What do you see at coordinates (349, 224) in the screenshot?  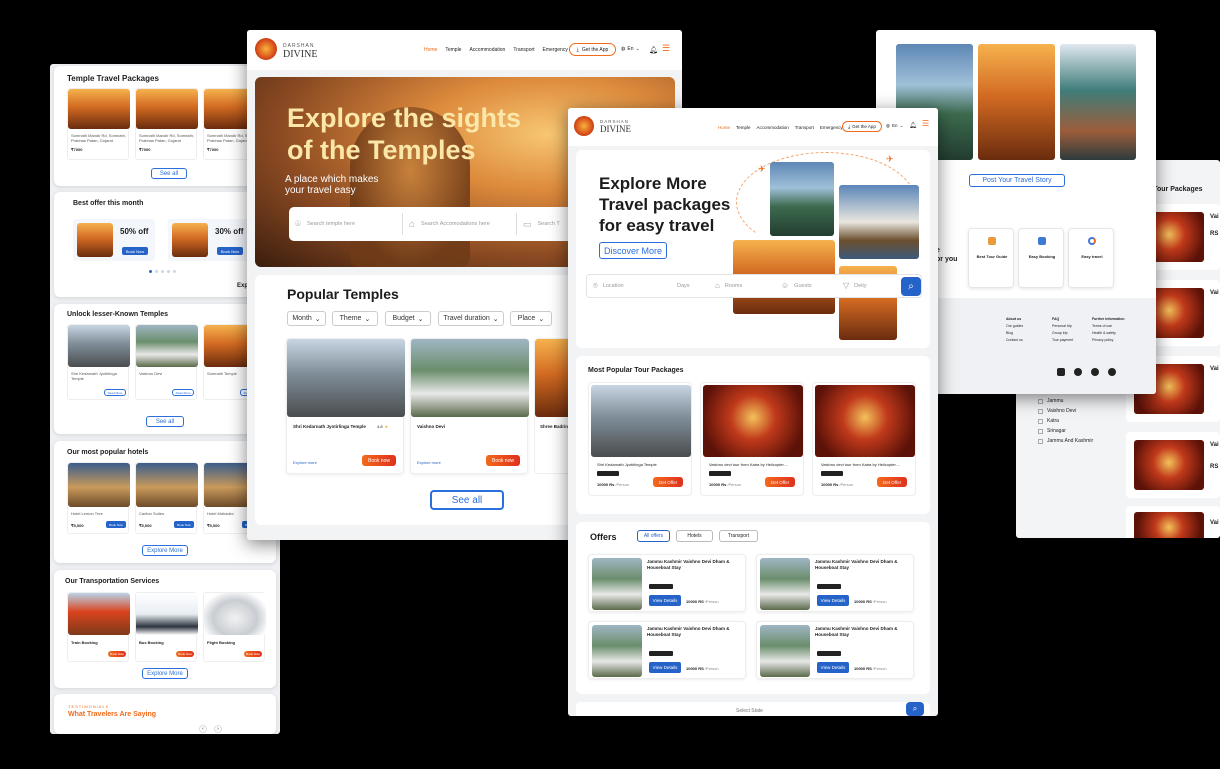 I see `search-temple-field: ⌾ Search temple here` at bounding box center [349, 224].